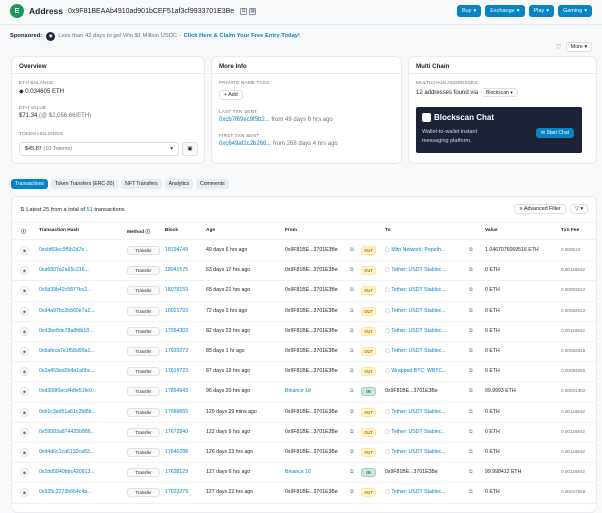 The image size is (602, 513). What do you see at coordinates (141, 184) in the screenshot?
I see `tab-nft-transfers: NFT Transfers` at bounding box center [141, 184].